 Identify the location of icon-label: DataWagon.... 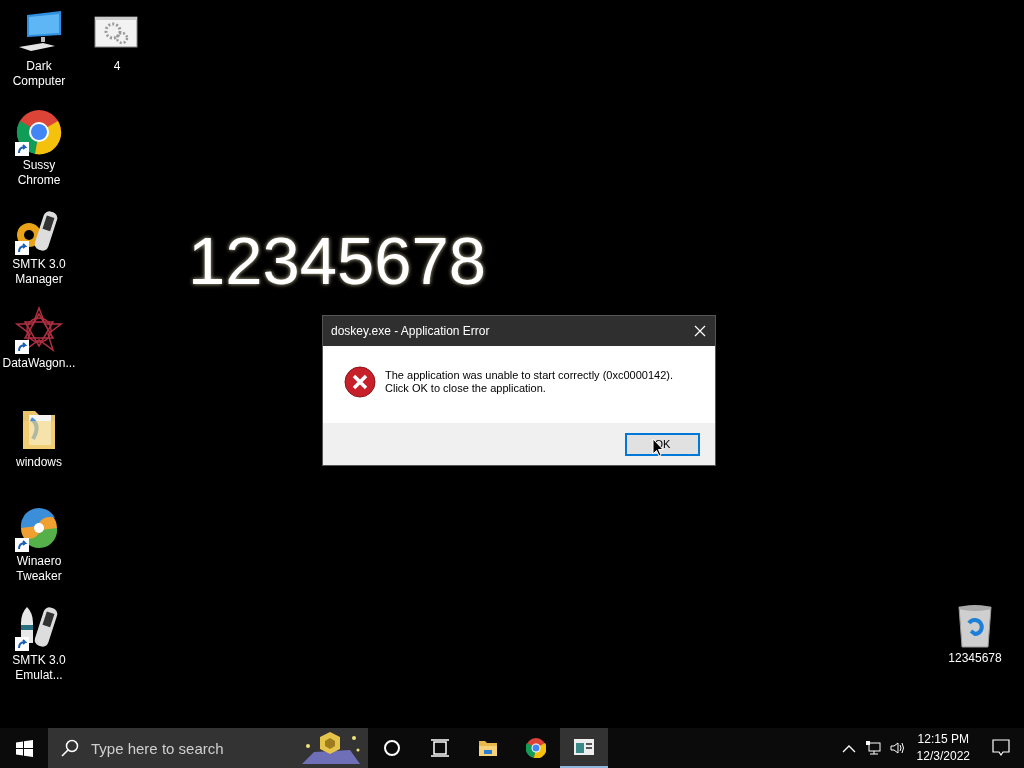
(39, 363).